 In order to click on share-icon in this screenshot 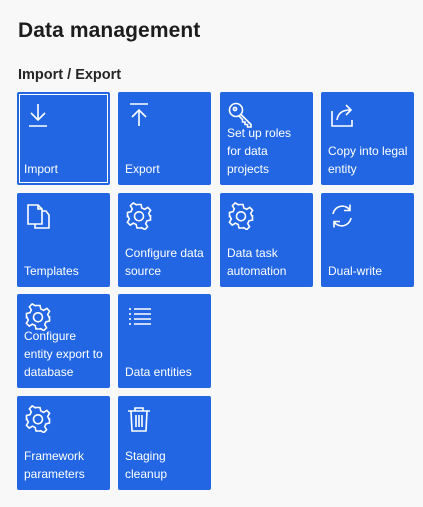, I will do `click(342, 115)`.